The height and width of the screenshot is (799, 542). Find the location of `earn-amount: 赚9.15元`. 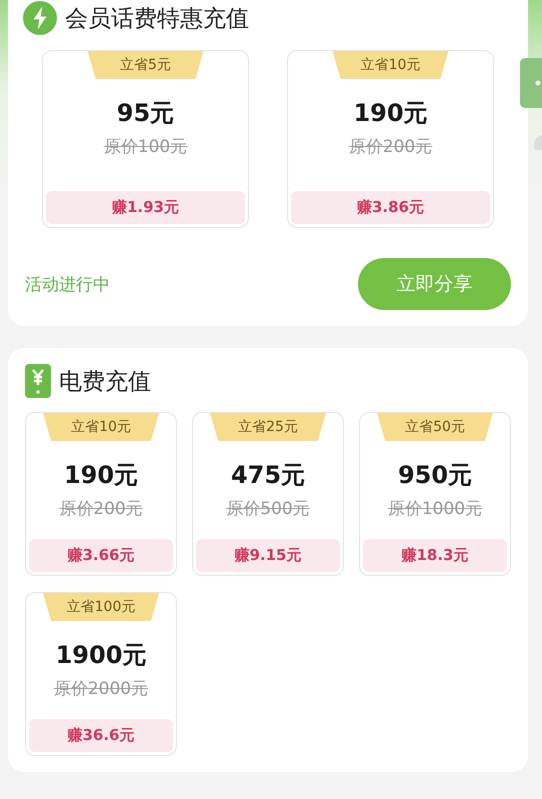

earn-amount: 赚9.15元 is located at coordinates (268, 555).